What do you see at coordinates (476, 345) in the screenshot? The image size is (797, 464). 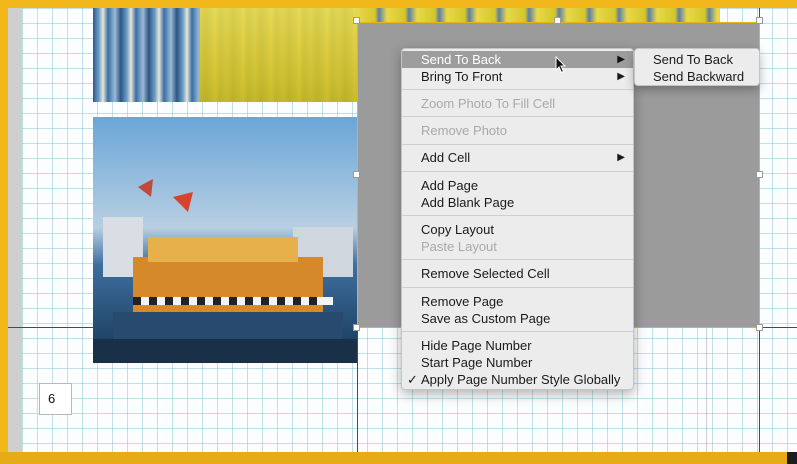 I see `menu-item-label: Hide Page Number` at bounding box center [476, 345].